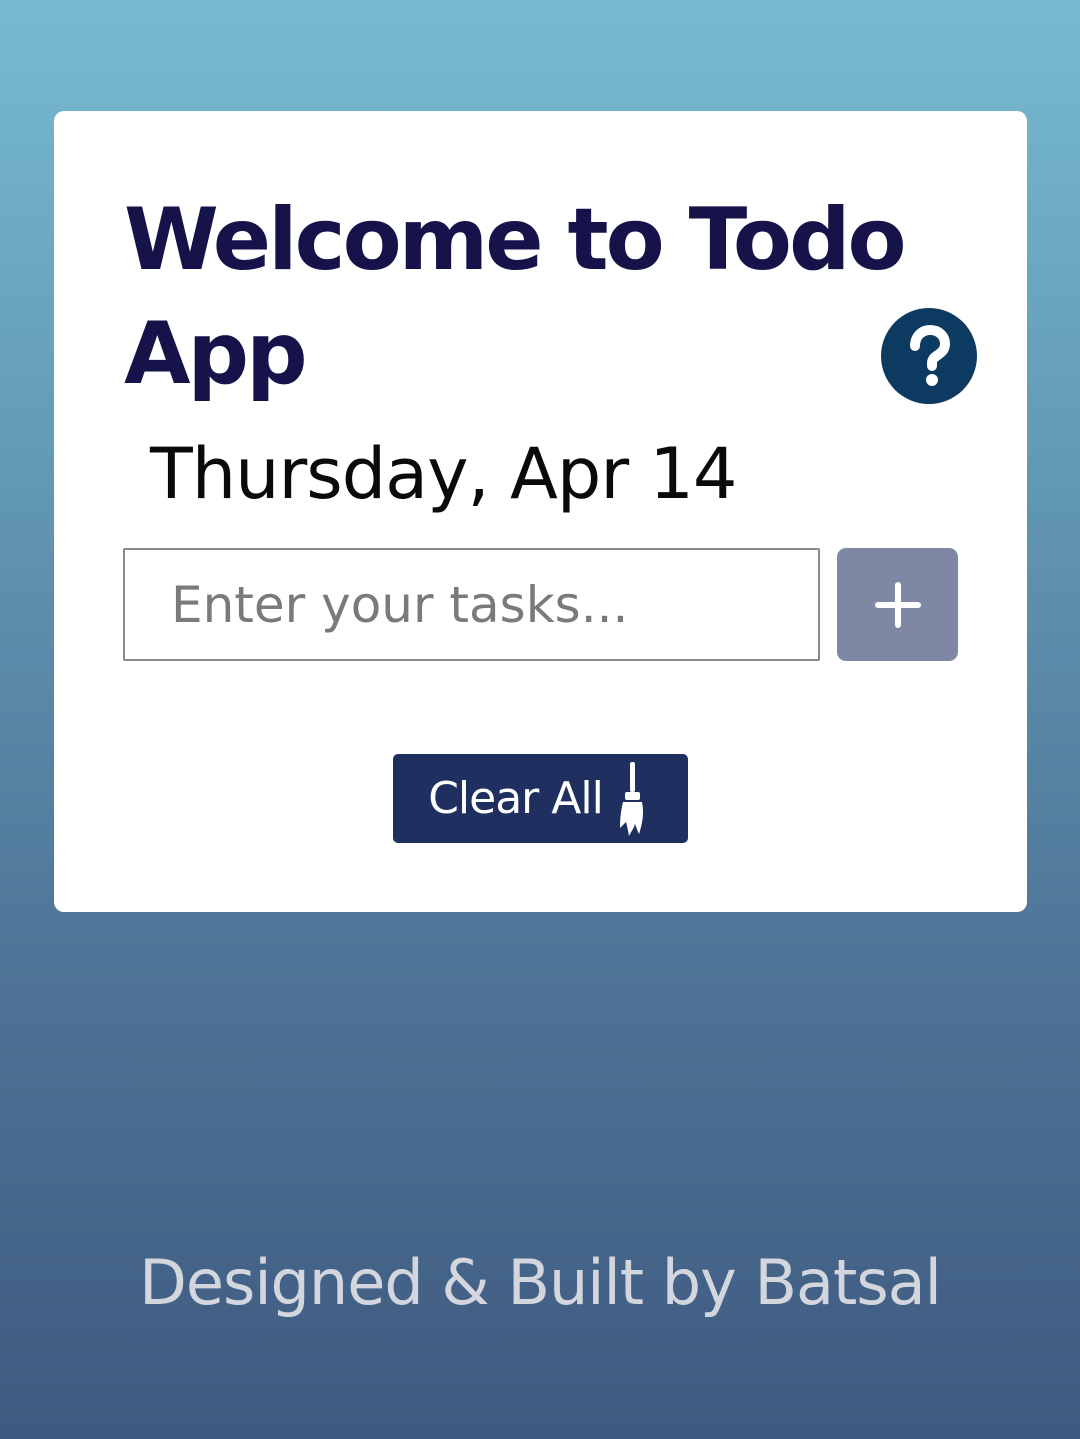 Image resolution: width=1080 pixels, height=1439 pixels. Describe the element at coordinates (631, 798) in the screenshot. I see `broom-icon` at that location.